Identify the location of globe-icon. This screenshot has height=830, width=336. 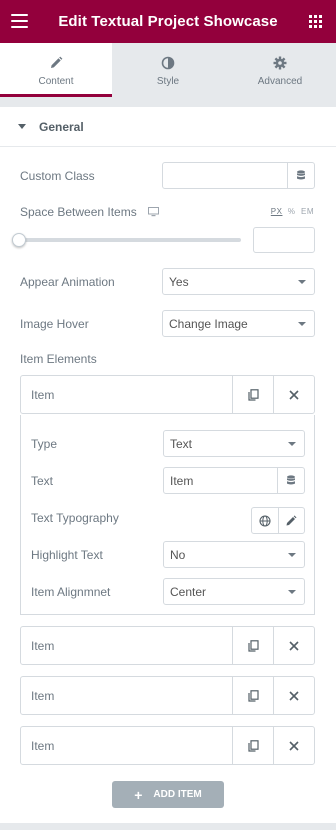
(265, 520).